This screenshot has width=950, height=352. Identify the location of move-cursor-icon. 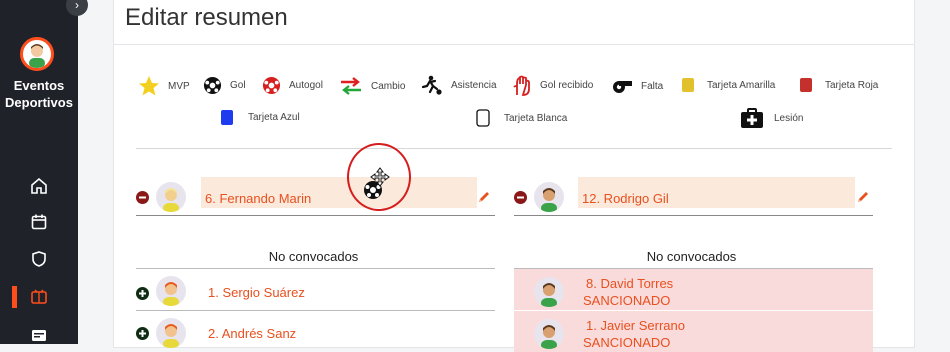
(380, 177).